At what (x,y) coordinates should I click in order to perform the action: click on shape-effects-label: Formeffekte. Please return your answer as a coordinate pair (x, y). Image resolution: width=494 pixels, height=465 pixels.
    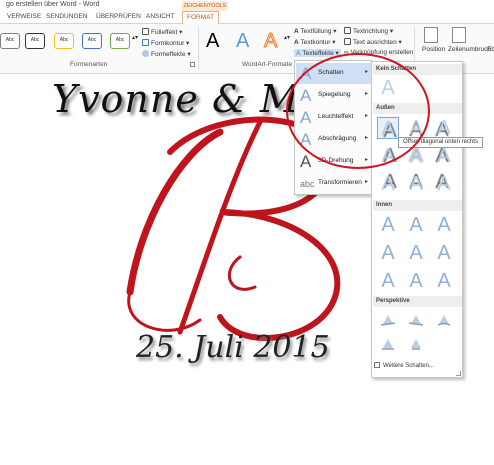
    Looking at the image, I should click on (168, 54).